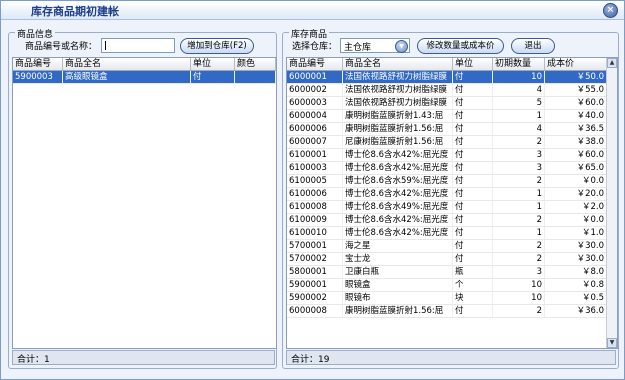 The image size is (625, 380). I want to click on table-row: 6100003 博士伦8.6含水42%:屈光度付 3 ￥65.0, so click(447, 168).